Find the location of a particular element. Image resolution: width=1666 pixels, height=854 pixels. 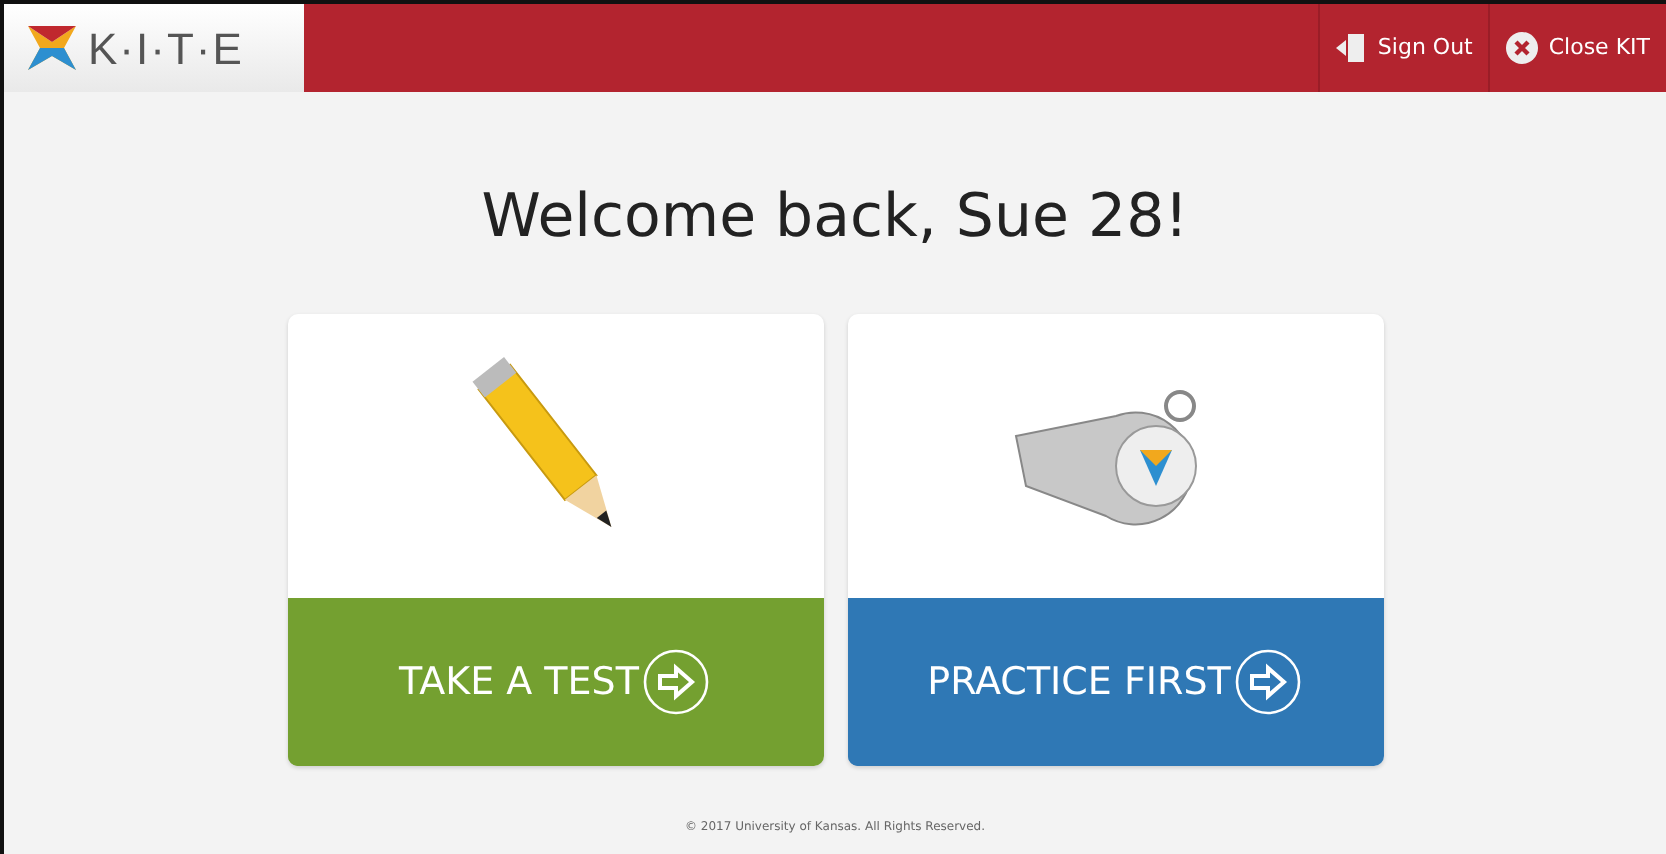

logo-icon is located at coordinates (52, 48).